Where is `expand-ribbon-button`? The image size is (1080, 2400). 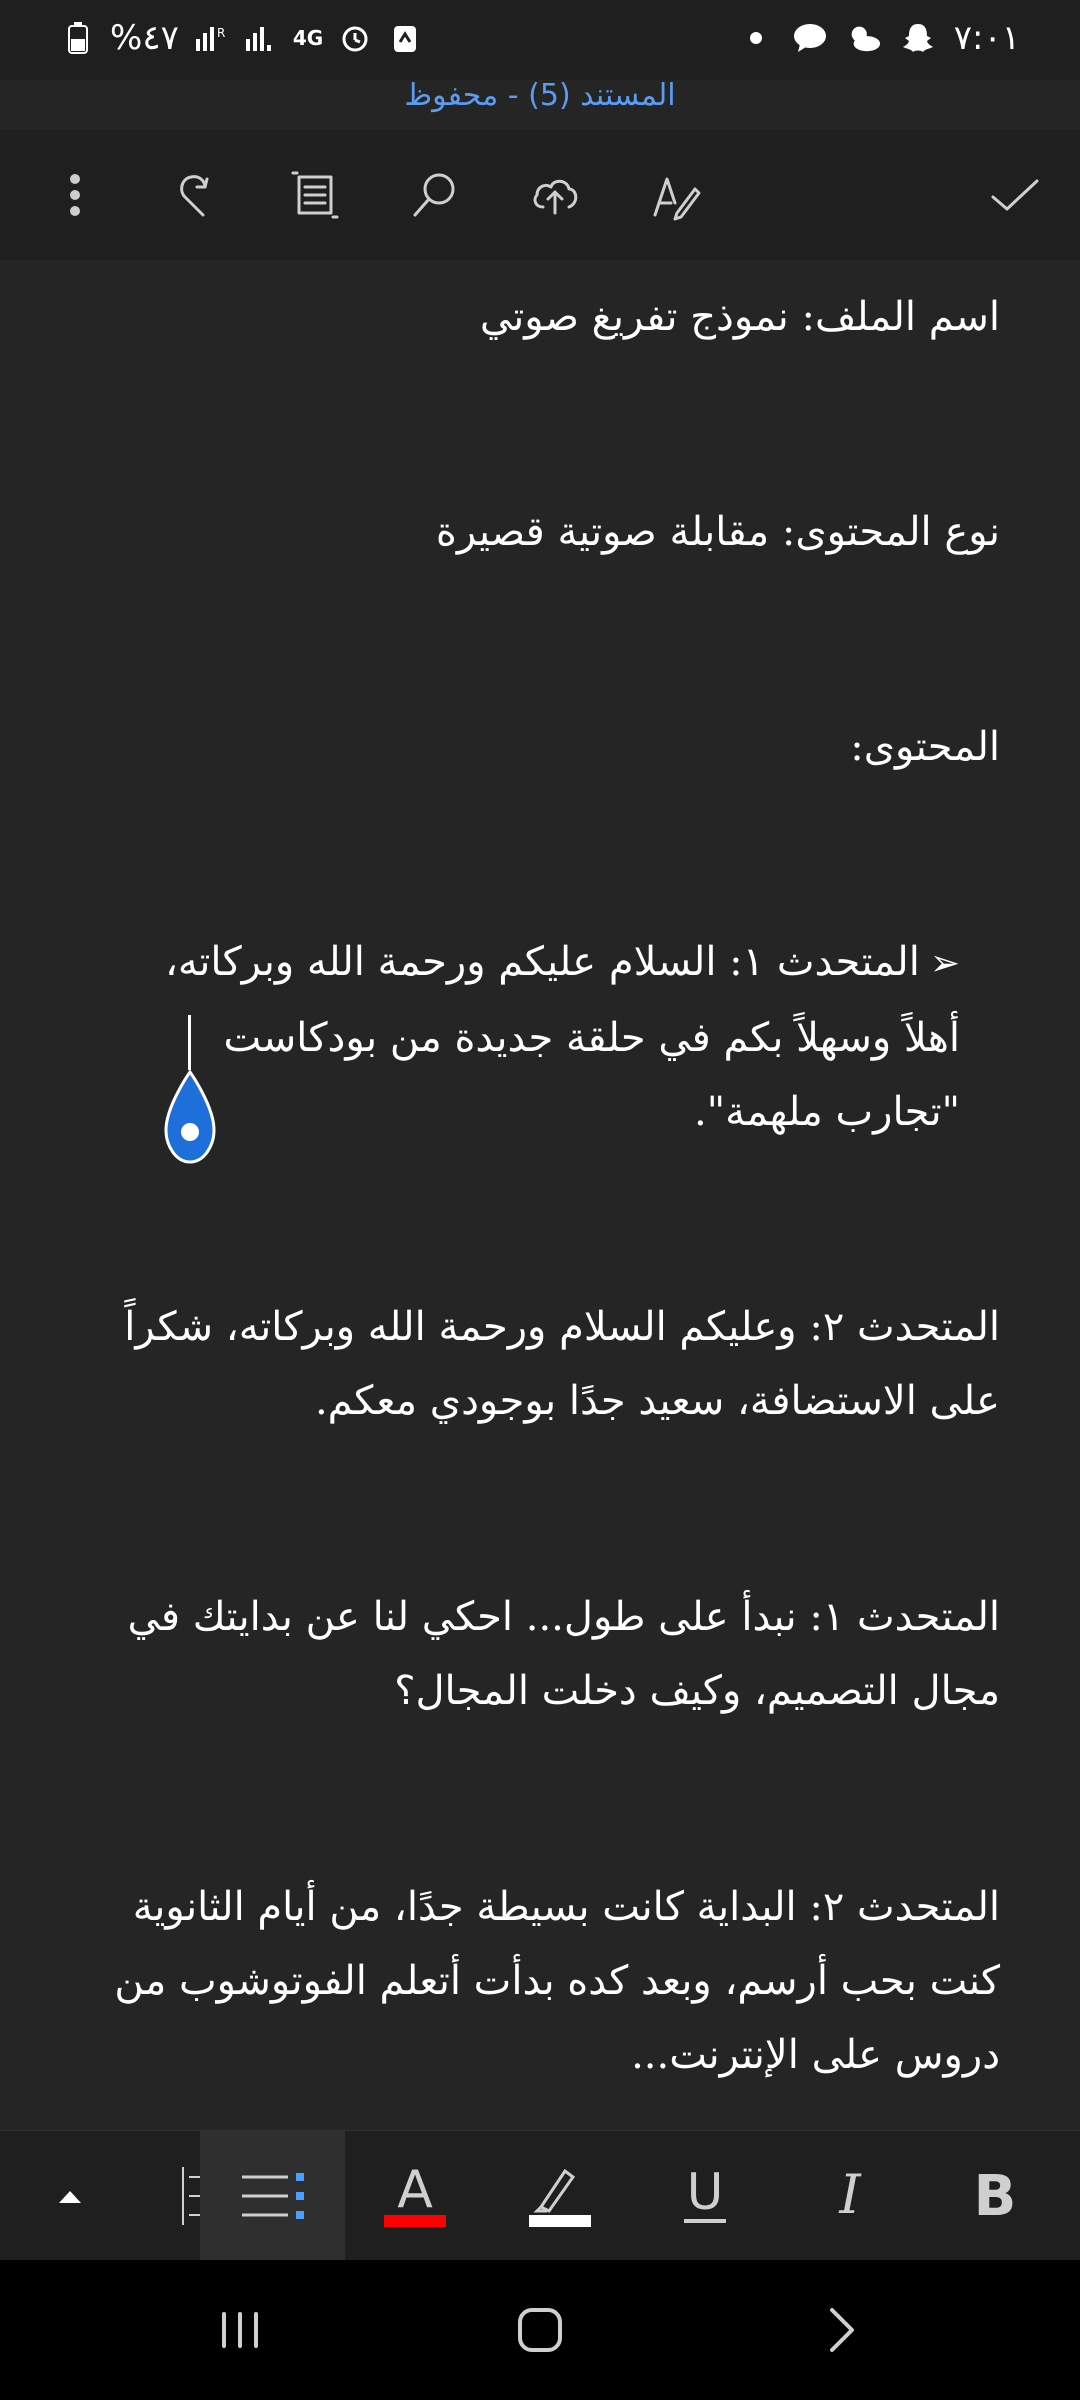 expand-ribbon-button is located at coordinates (70, 2196).